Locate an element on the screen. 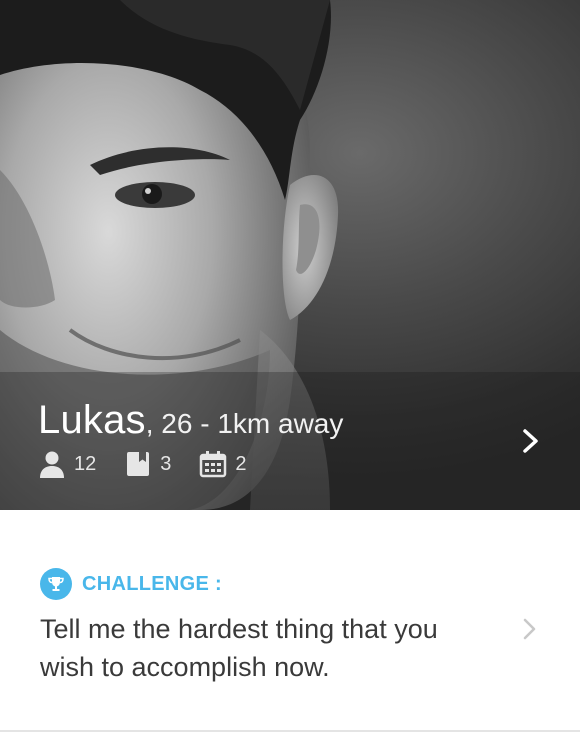 The image size is (580, 732). profile-stats: 12 3 2 is located at coordinates (156, 464).